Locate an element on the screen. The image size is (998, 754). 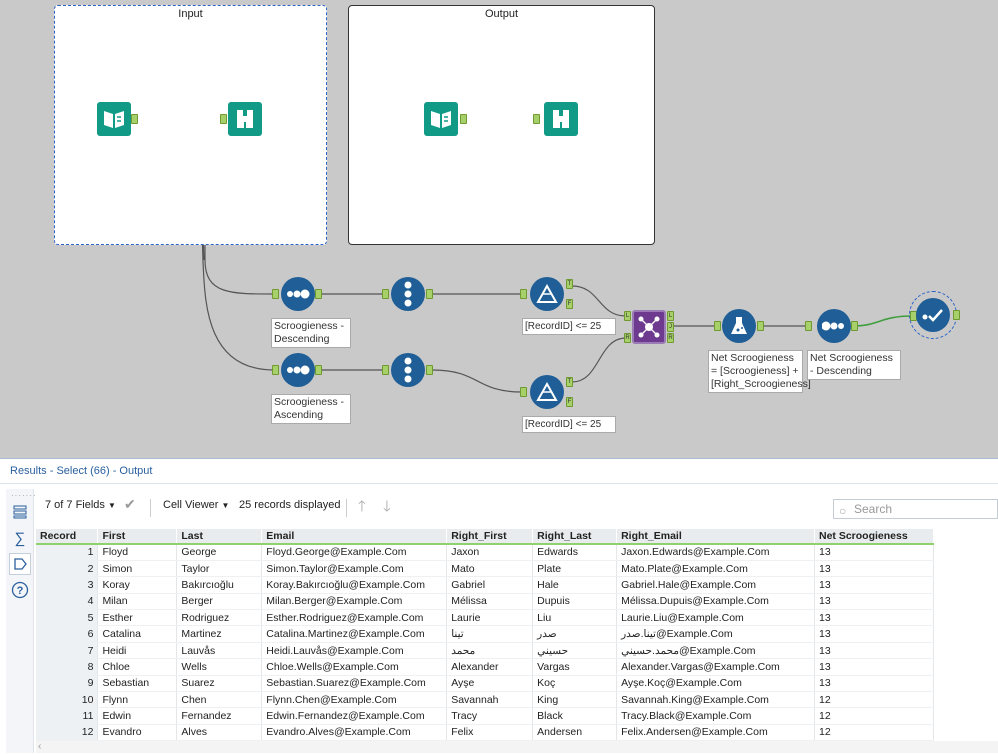
table-cell: Black is located at coordinates (575, 716).